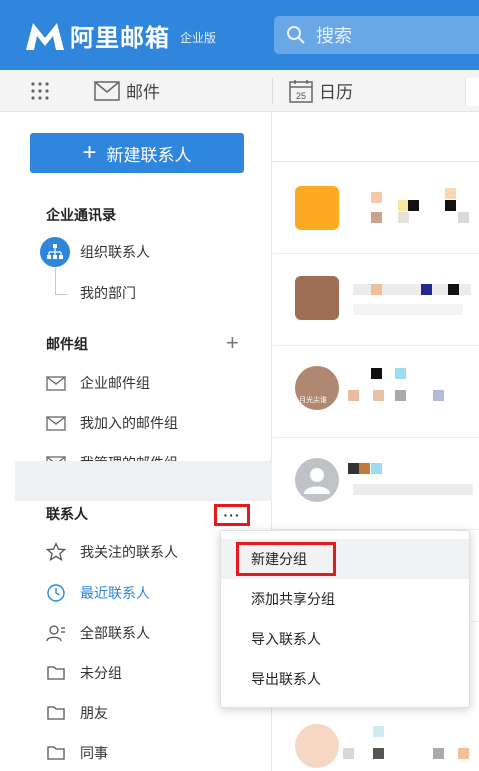  Describe the element at coordinates (232, 515) in the screenshot. I see `contacts-more-button: ···` at that location.